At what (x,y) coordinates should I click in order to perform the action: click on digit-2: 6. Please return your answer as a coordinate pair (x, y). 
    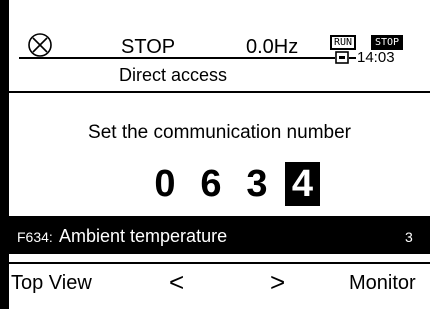
    Looking at the image, I should click on (211, 184).